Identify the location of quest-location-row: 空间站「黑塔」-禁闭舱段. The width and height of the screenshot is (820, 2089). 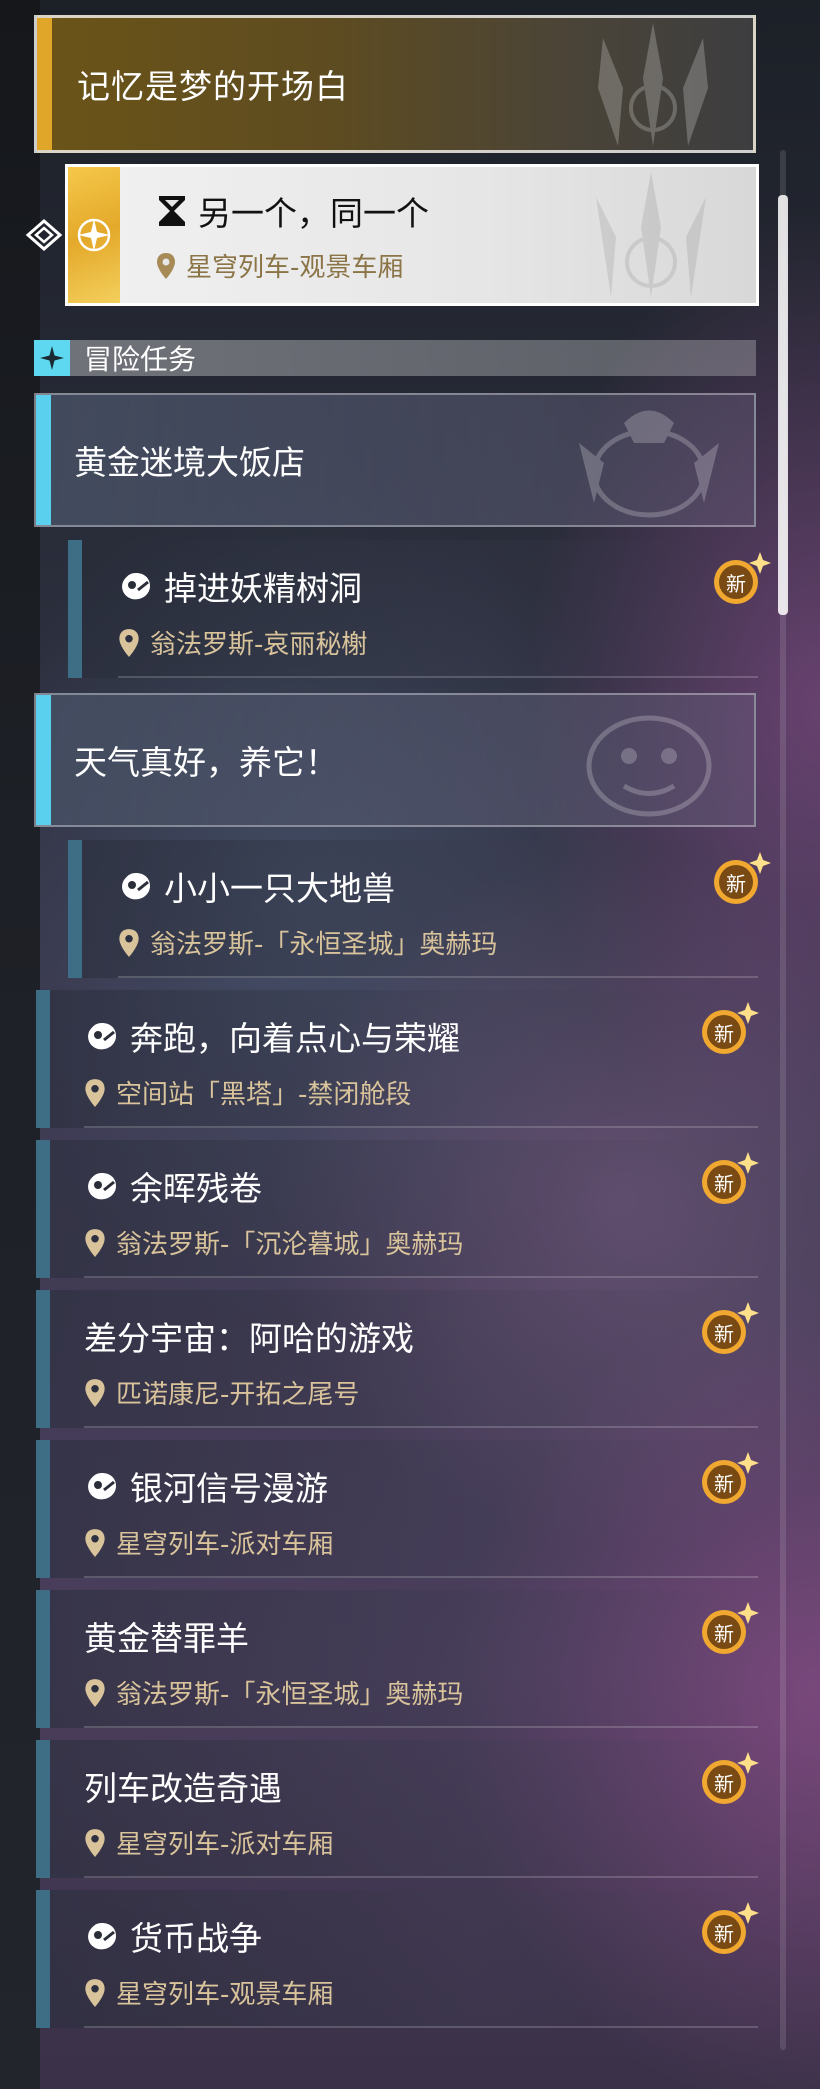
(247, 1092).